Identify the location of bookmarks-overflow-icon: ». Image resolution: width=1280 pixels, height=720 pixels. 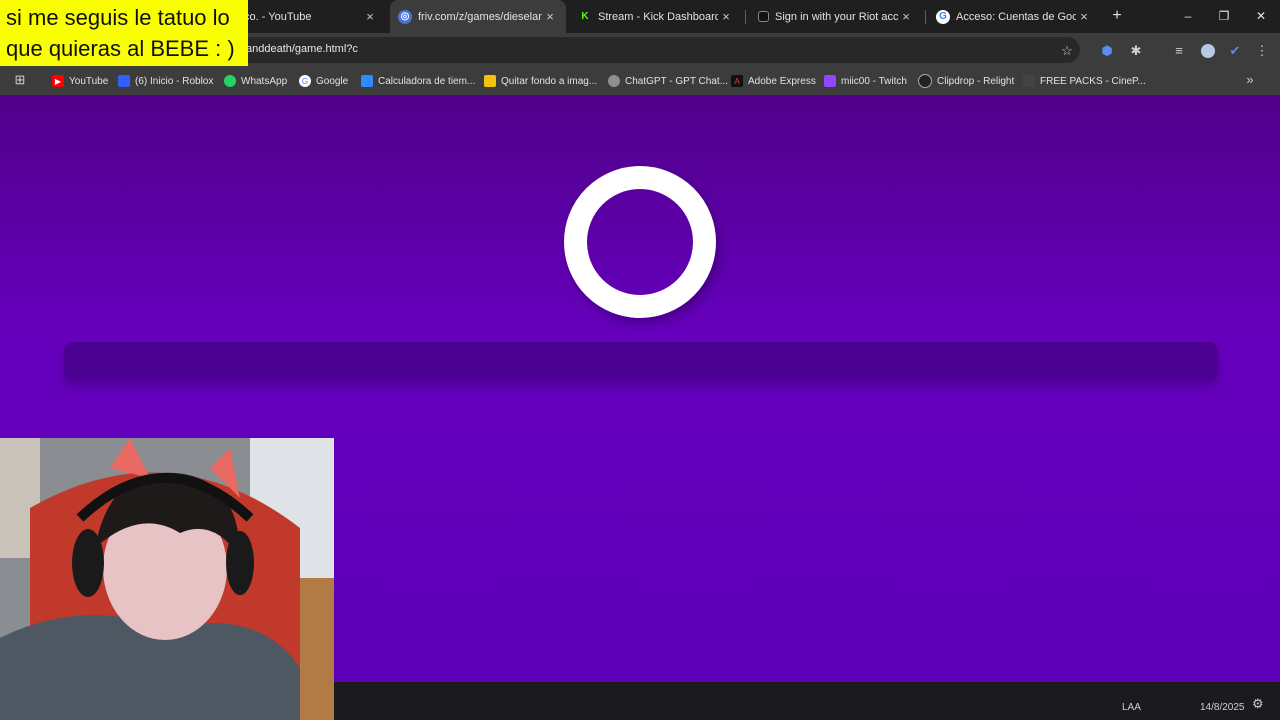
(1250, 80).